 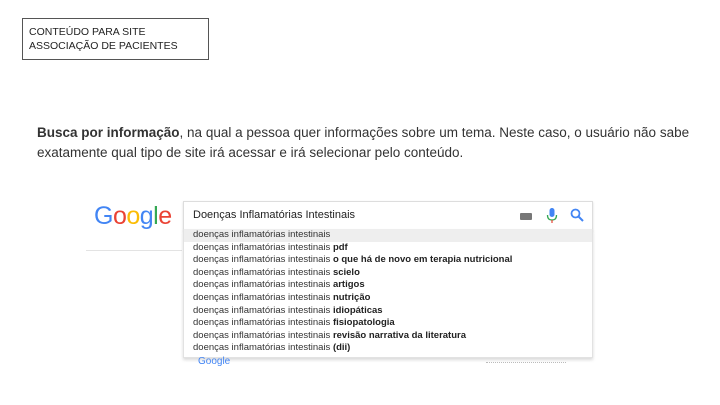 What do you see at coordinates (87, 32) in the screenshot?
I see `title-line-1: CONTEÚDO PARA SITE` at bounding box center [87, 32].